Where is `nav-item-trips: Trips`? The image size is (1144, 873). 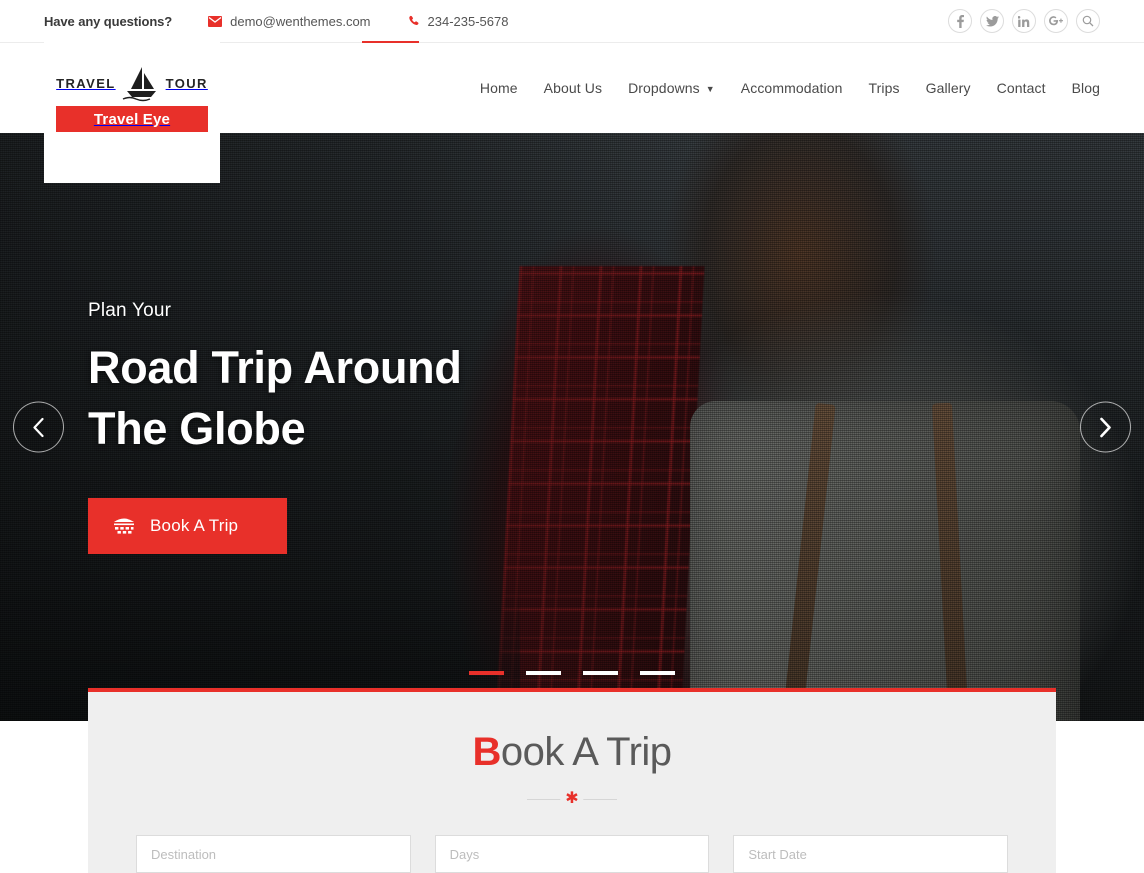
nav-item-trips: Trips is located at coordinates (883, 88).